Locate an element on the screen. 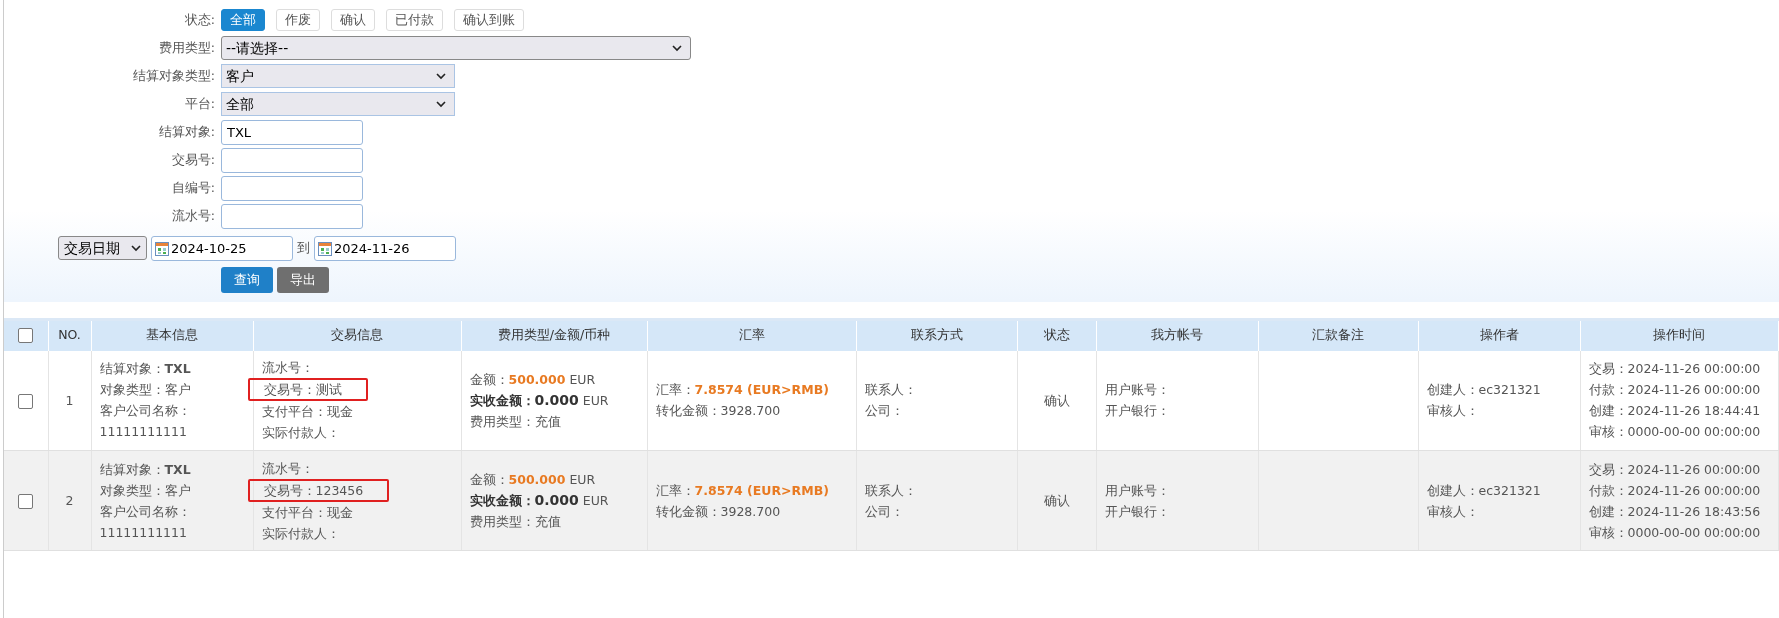 The image size is (1779, 618). status-filter-button: 确认 is located at coordinates (353, 20).